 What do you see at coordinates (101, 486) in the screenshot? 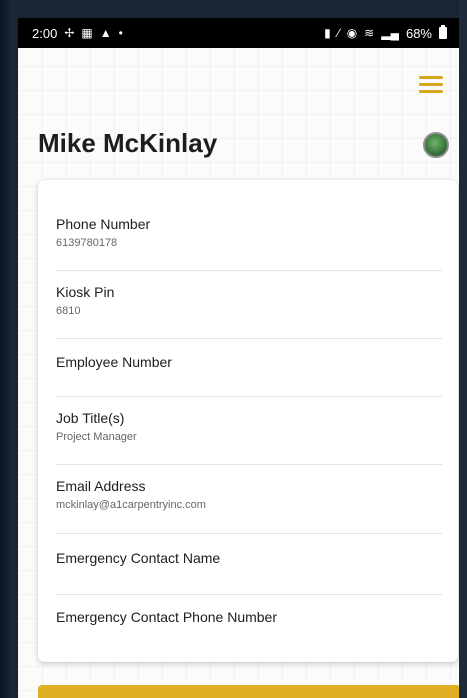
I see `field-label: Email Address` at bounding box center [101, 486].